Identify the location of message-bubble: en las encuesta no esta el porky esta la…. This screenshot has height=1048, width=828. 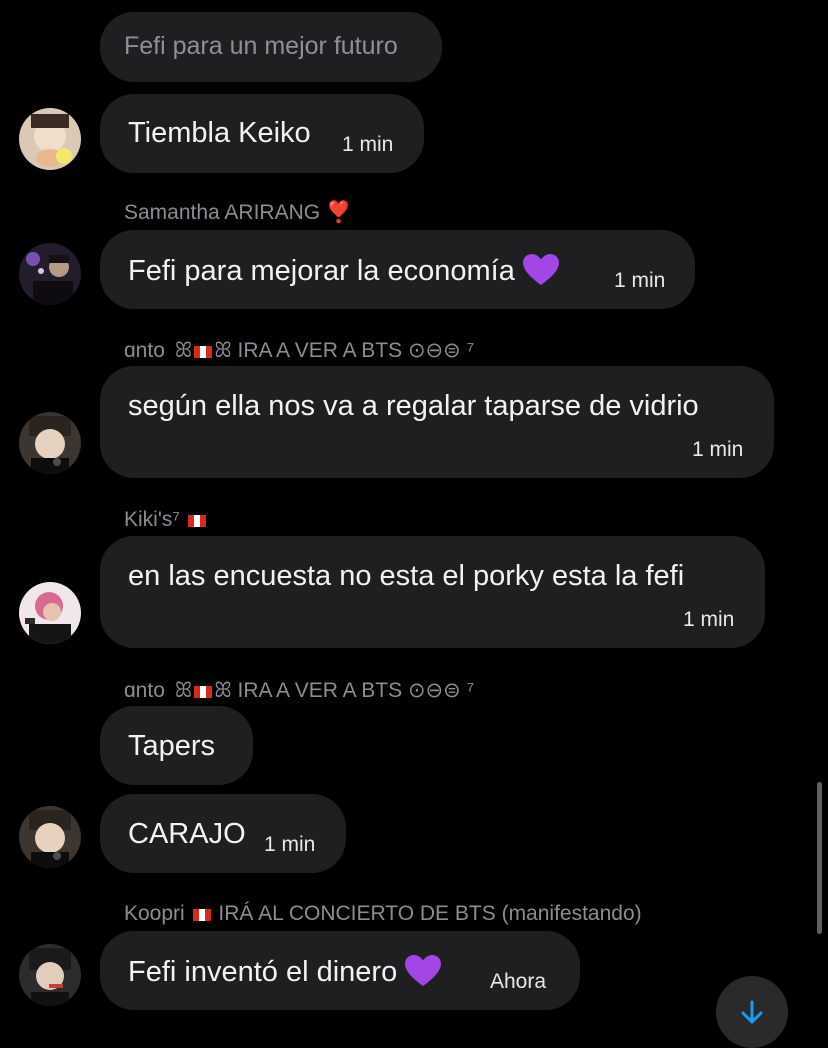
(432, 592).